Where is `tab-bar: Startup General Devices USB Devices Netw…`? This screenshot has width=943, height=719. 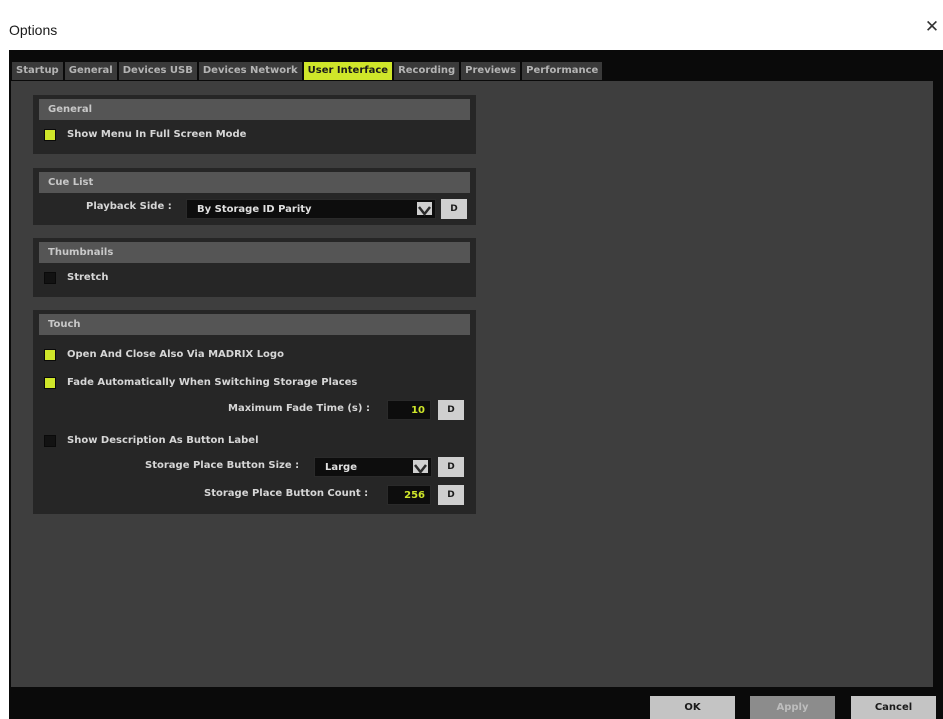 tab-bar: Startup General Devices USB Devices Netw… is located at coordinates (307, 71).